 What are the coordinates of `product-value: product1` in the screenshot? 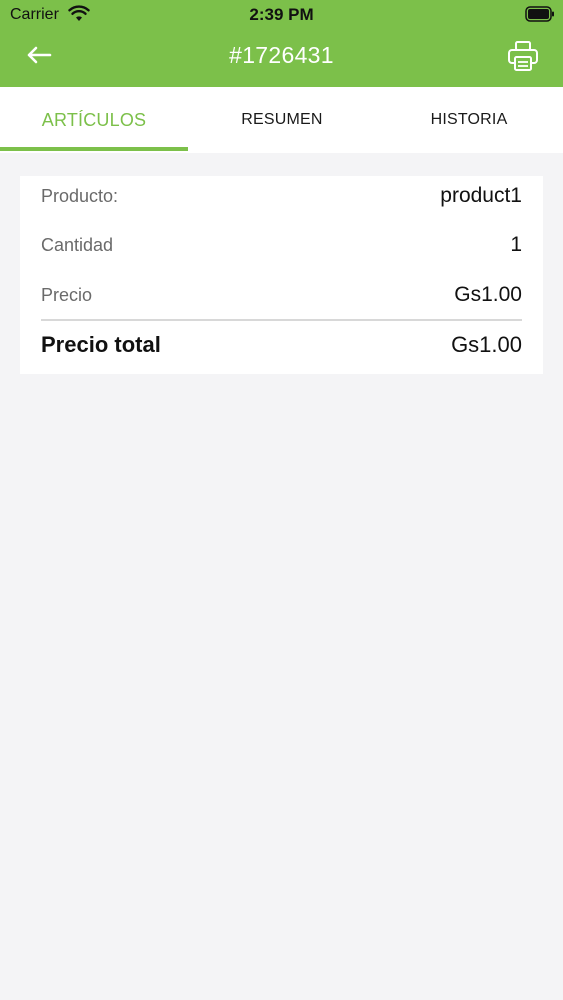 It's located at (481, 195).